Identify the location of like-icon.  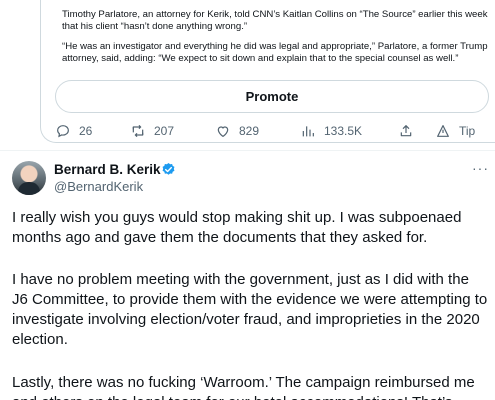
(223, 132).